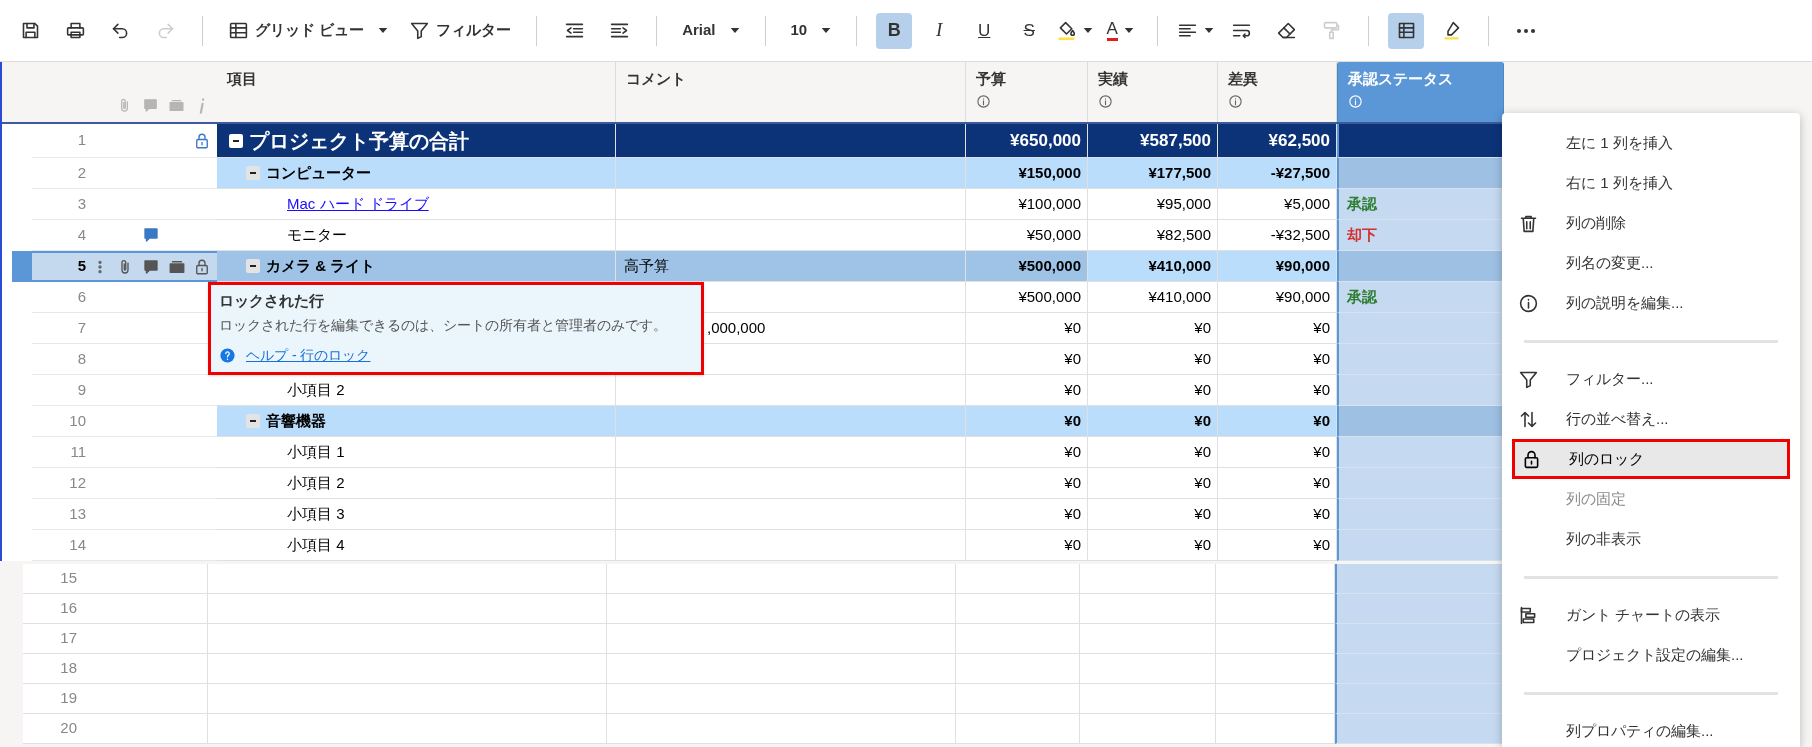  What do you see at coordinates (1406, 30) in the screenshot?
I see `toolbar-button` at bounding box center [1406, 30].